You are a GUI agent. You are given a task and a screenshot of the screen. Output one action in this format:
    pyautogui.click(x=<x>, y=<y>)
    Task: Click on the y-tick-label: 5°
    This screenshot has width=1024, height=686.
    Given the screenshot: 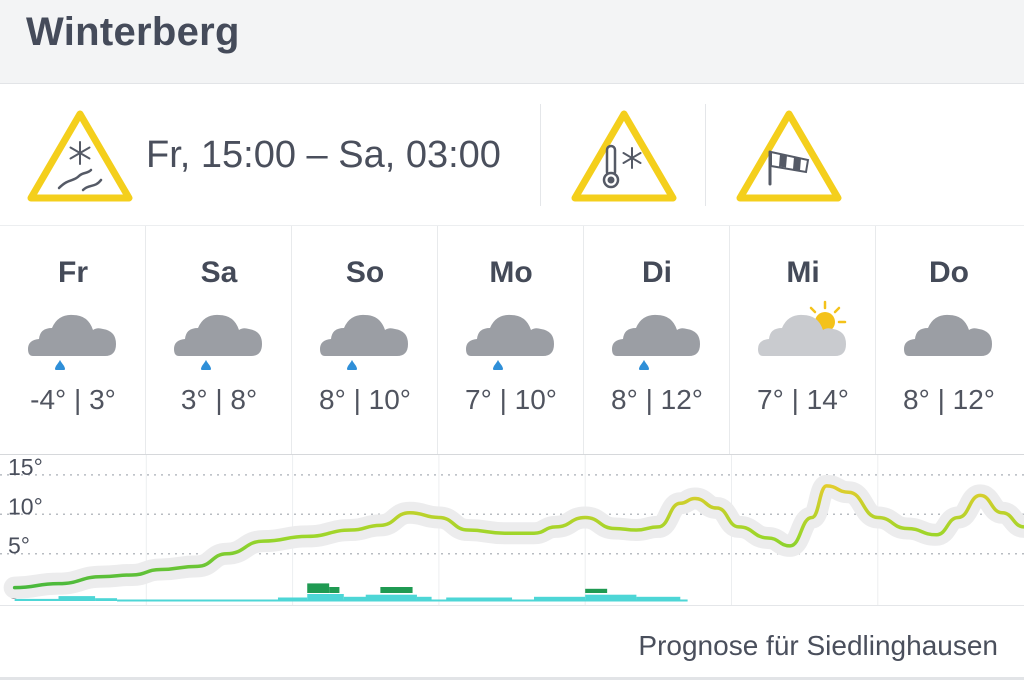 What is the action you would take?
    pyautogui.click(x=19, y=546)
    